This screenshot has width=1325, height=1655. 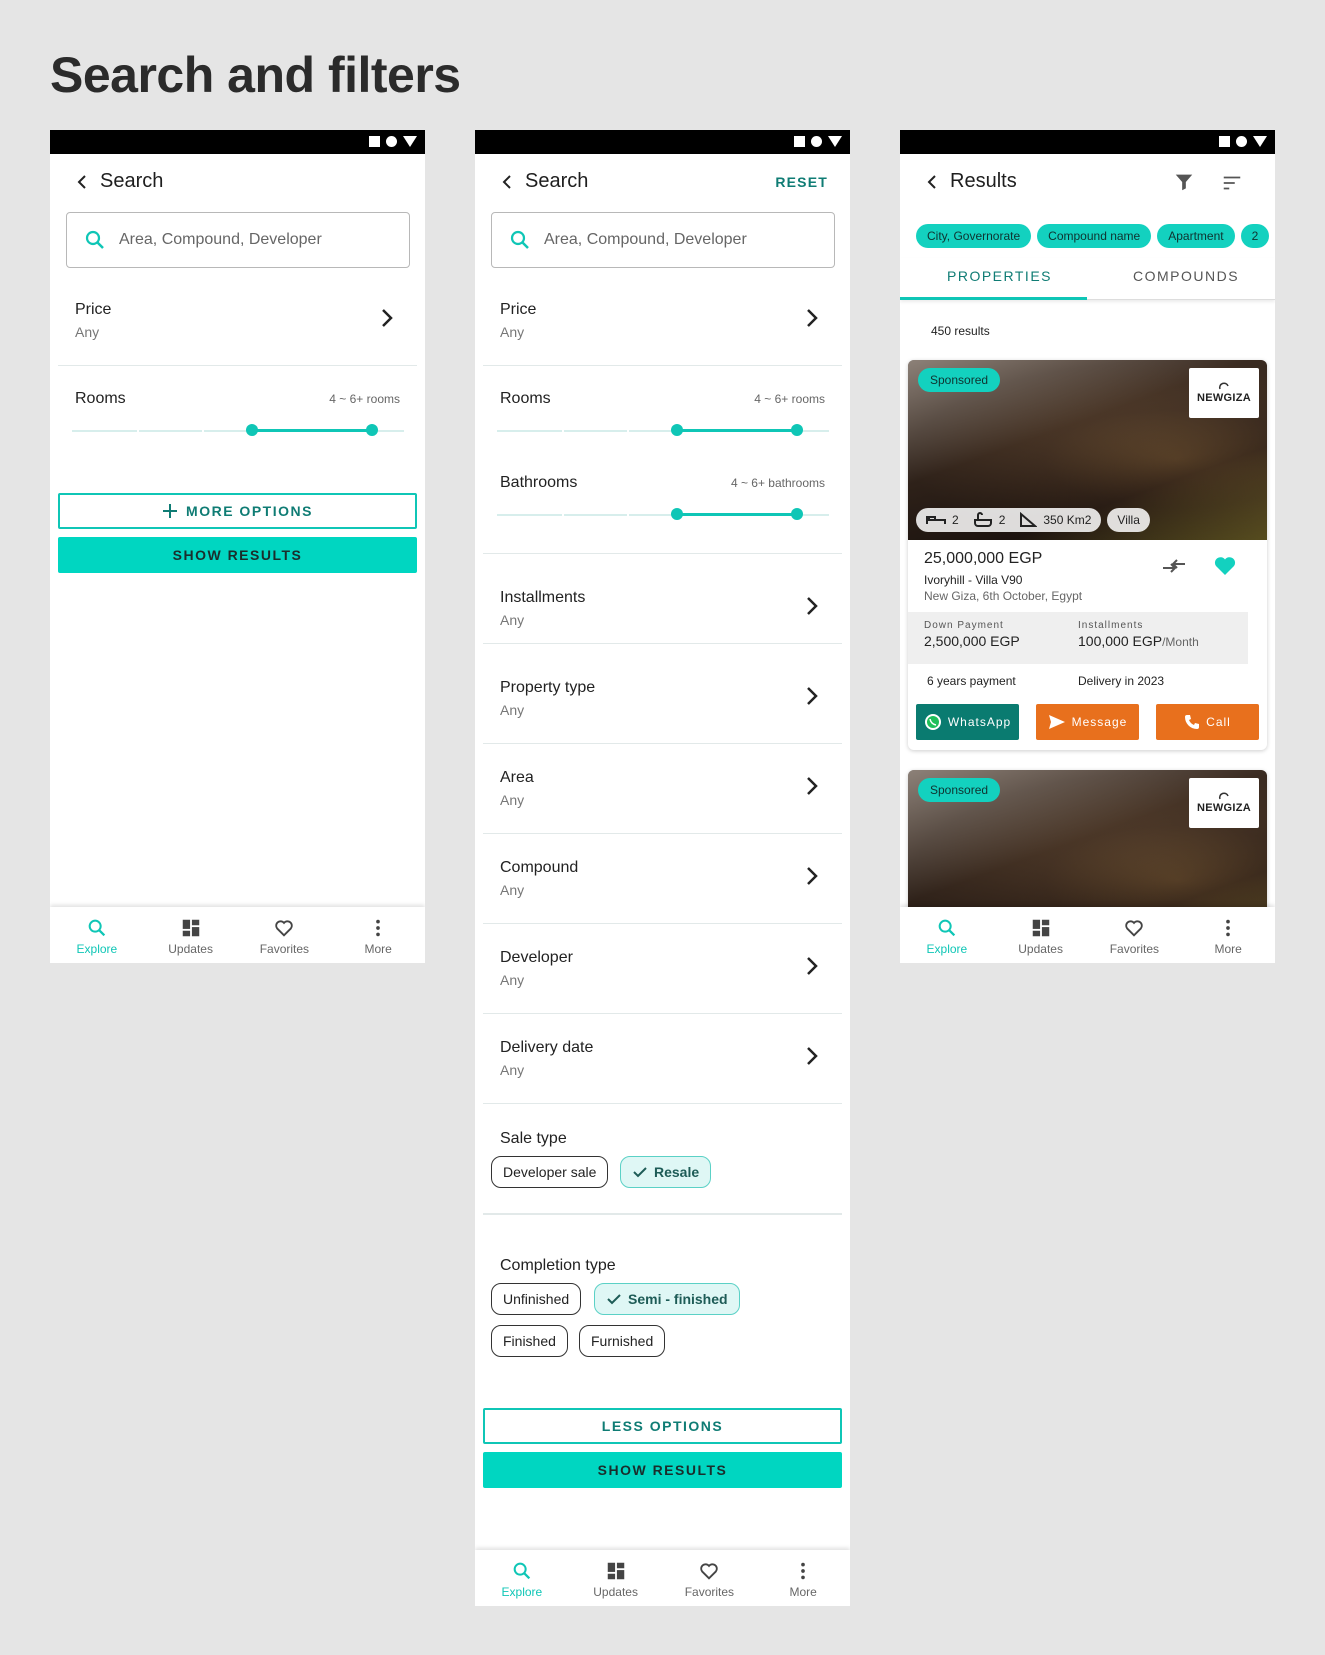 I want to click on whatsapp-button: WhatsApp, so click(x=967, y=722).